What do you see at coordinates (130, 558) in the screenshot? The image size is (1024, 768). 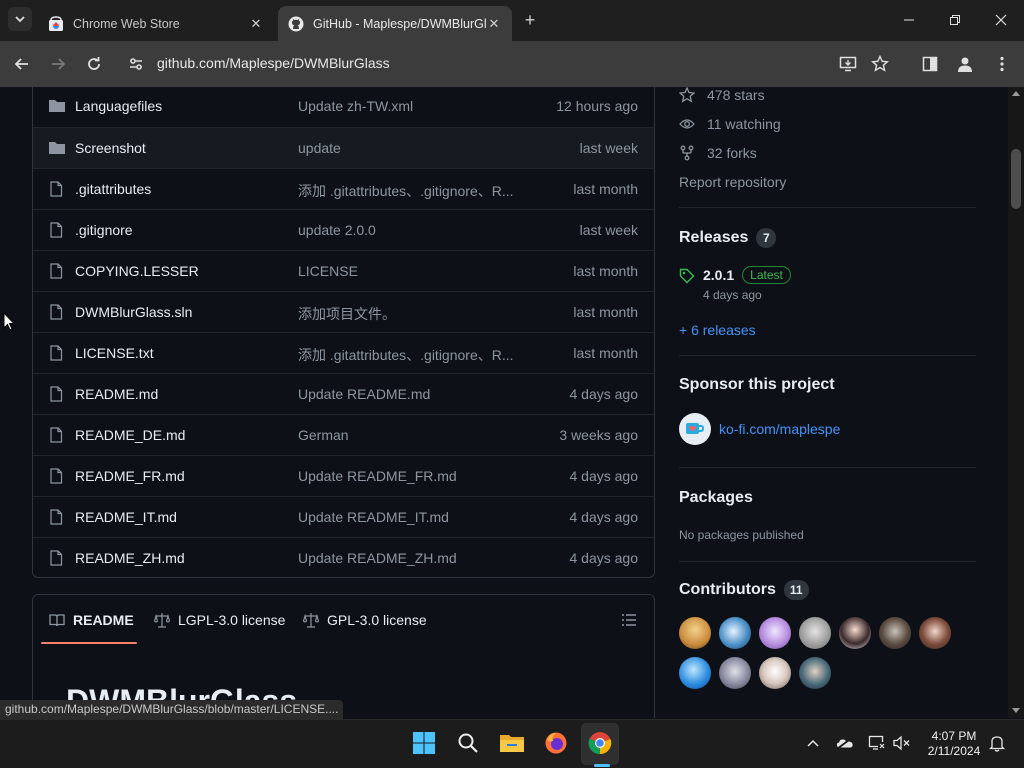 I see `file-name-link: README_ZH.md` at bounding box center [130, 558].